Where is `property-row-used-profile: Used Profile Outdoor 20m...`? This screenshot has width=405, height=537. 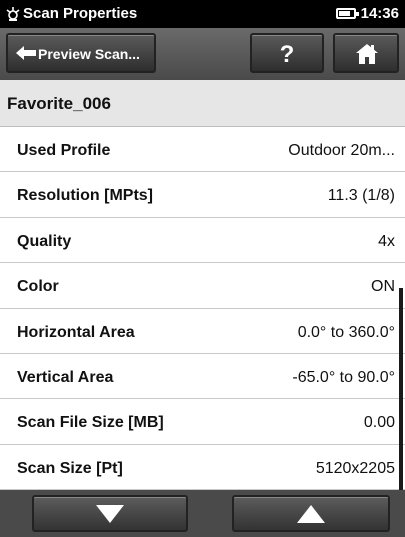 property-row-used-profile: Used Profile Outdoor 20m... is located at coordinates (202, 150).